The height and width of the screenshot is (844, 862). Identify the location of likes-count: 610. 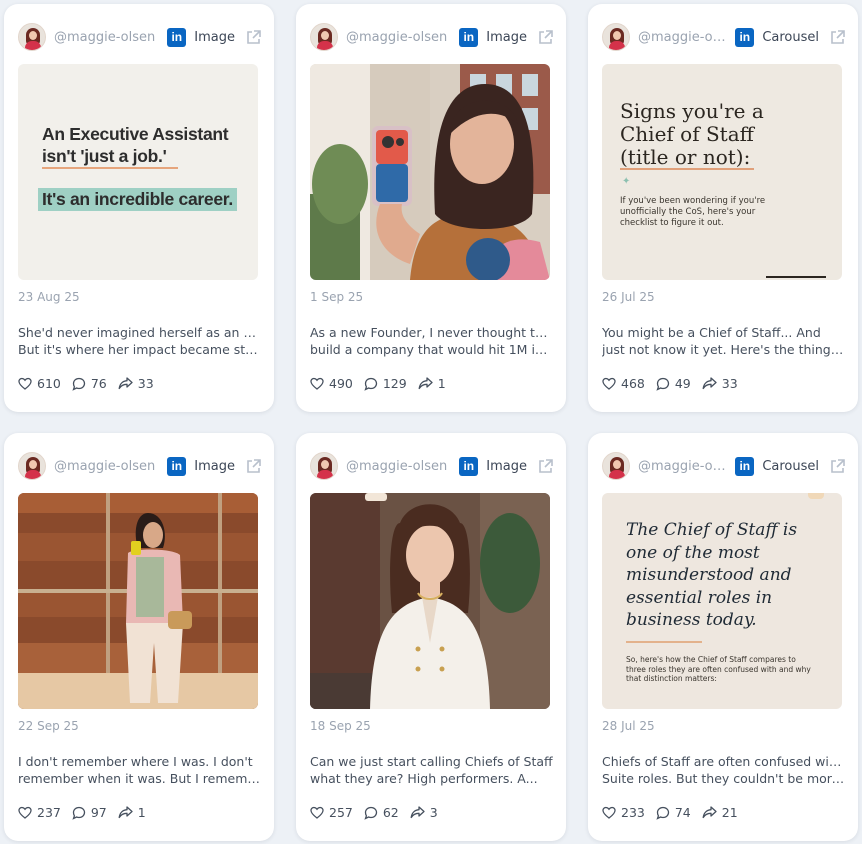
(49, 383).